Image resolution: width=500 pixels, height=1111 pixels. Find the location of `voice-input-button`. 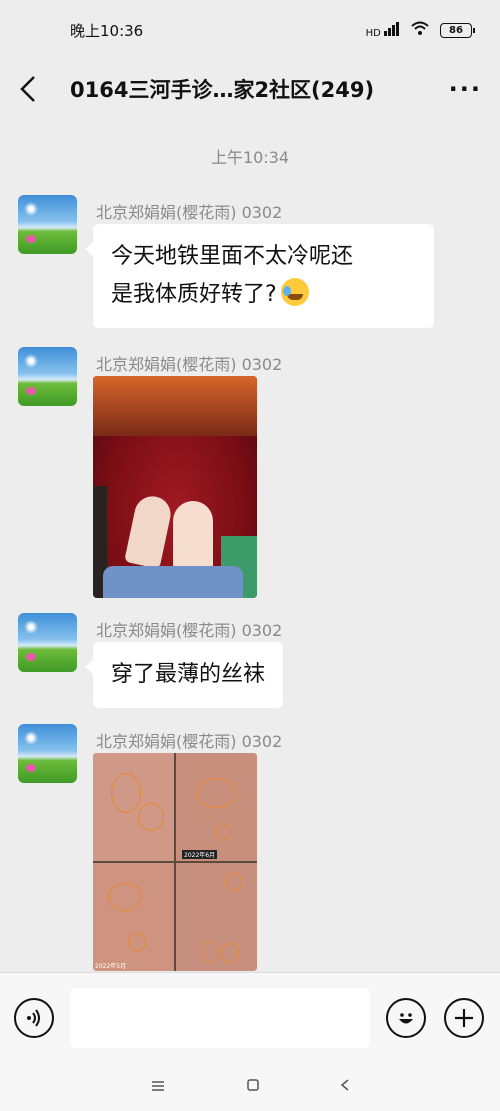

voice-input-button is located at coordinates (34, 1017).